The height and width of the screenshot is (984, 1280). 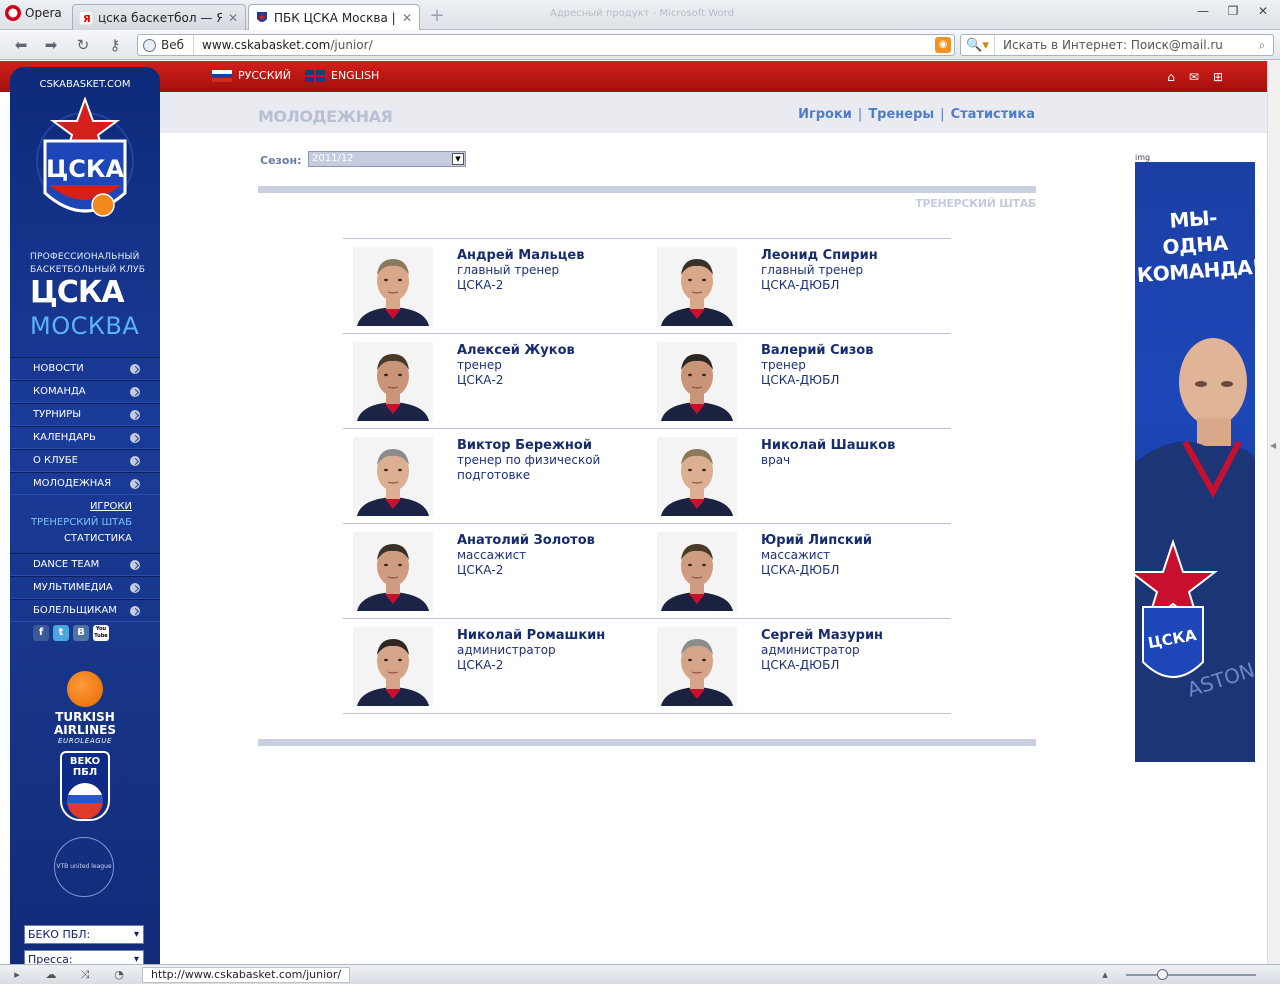 What do you see at coordinates (85, 414) in the screenshot?
I see `menu-item-tournaments: ТУРНИРЫ` at bounding box center [85, 414].